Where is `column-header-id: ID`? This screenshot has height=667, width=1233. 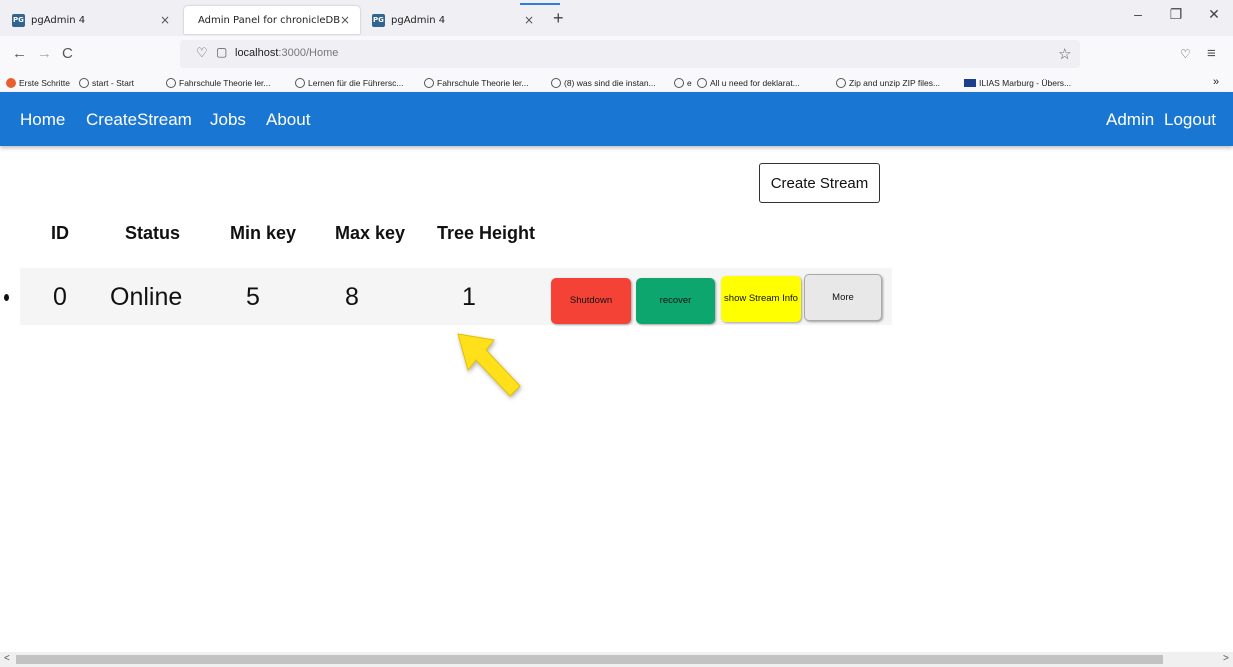 column-header-id: ID is located at coordinates (60, 233).